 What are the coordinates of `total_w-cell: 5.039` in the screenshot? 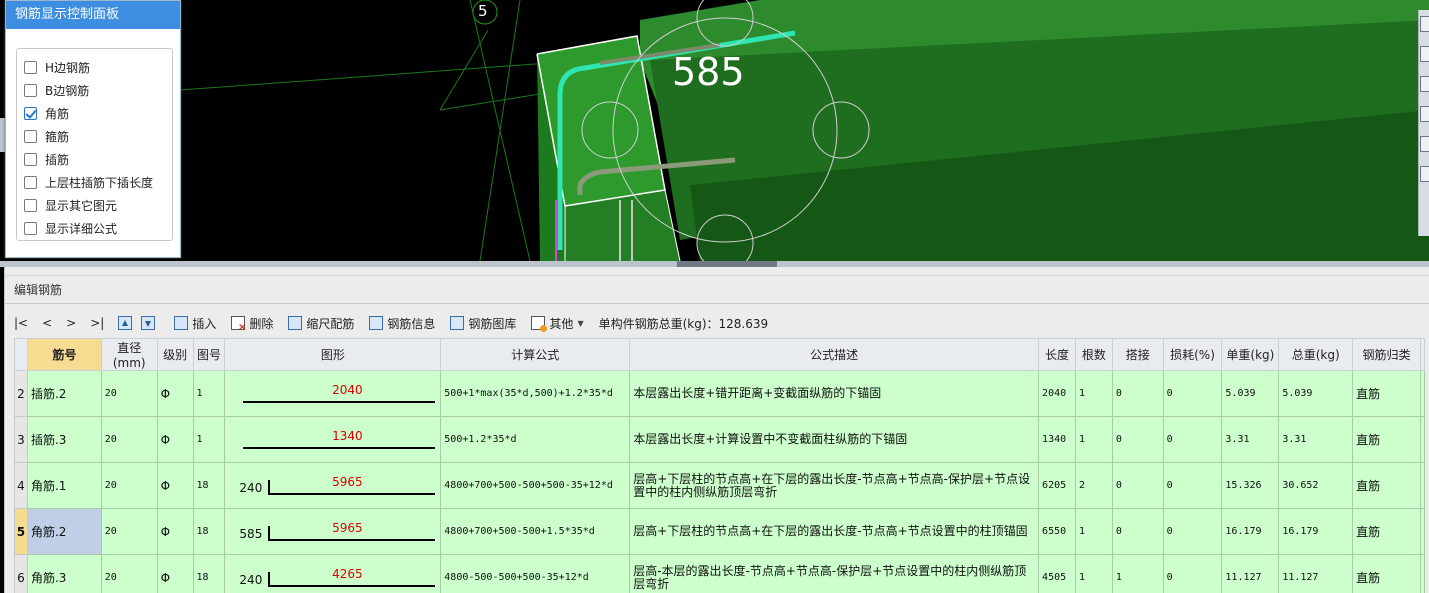 It's located at (1316, 393).